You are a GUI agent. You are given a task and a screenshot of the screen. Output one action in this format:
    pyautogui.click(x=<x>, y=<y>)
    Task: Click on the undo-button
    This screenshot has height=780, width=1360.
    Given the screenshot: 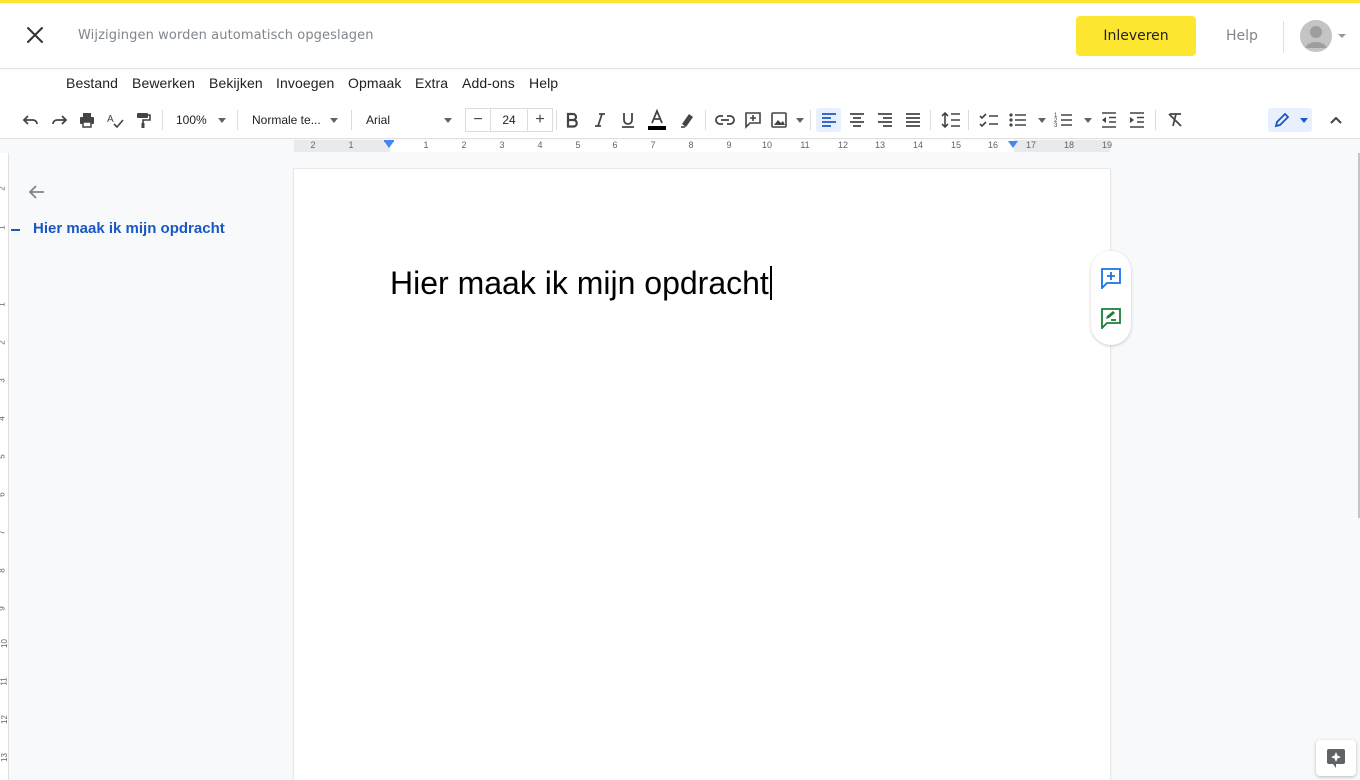 What is the action you would take?
    pyautogui.click(x=31, y=120)
    